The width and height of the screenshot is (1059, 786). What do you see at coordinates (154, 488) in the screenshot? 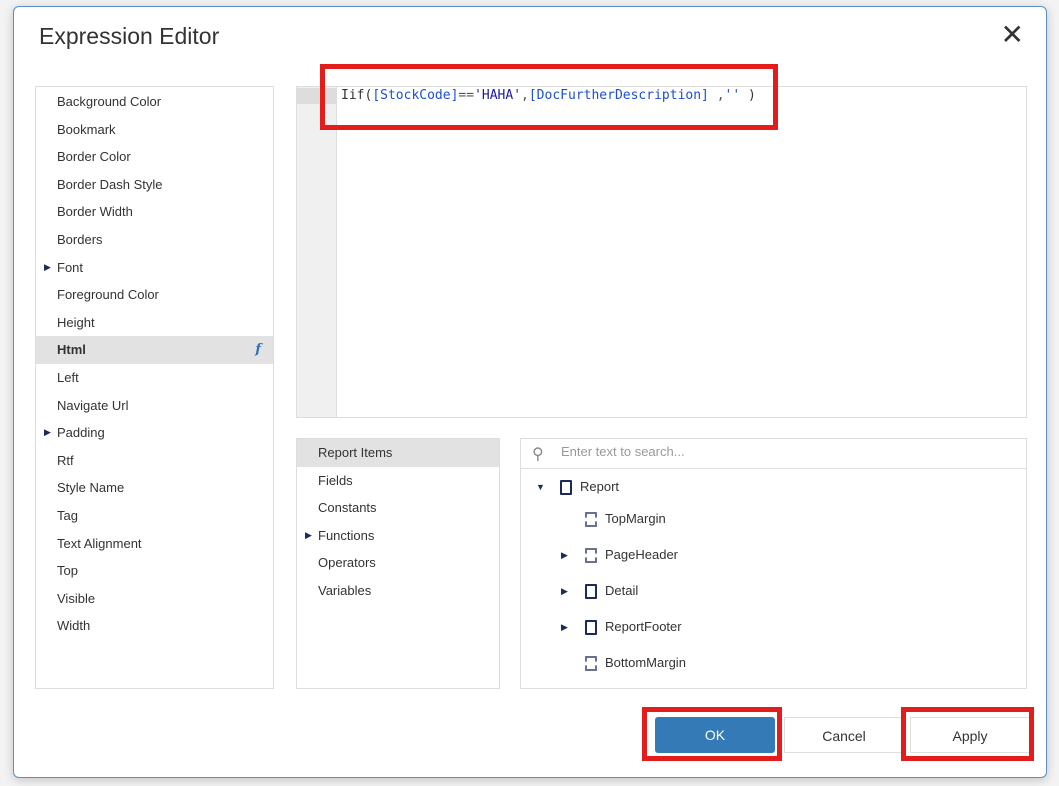
I see `property-item: Style Name` at bounding box center [154, 488].